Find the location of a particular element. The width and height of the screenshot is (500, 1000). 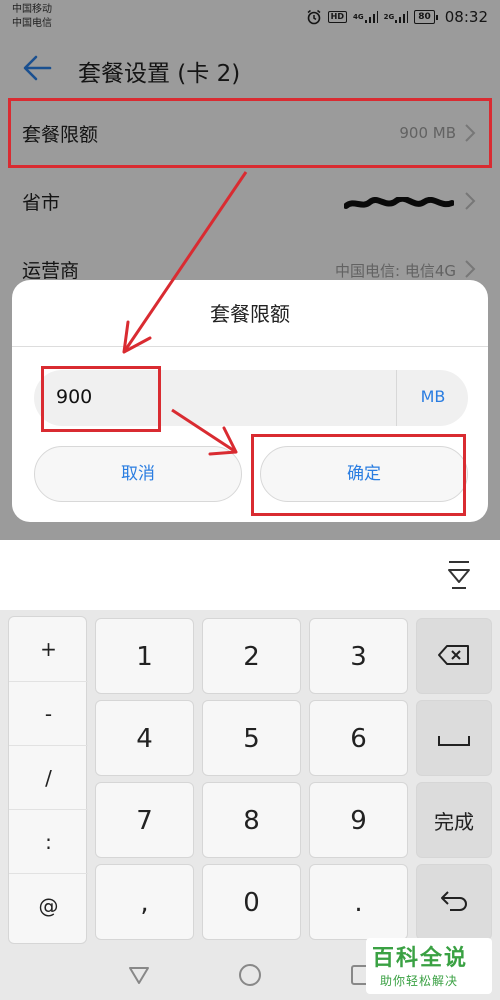

return-icon is located at coordinates (454, 904).